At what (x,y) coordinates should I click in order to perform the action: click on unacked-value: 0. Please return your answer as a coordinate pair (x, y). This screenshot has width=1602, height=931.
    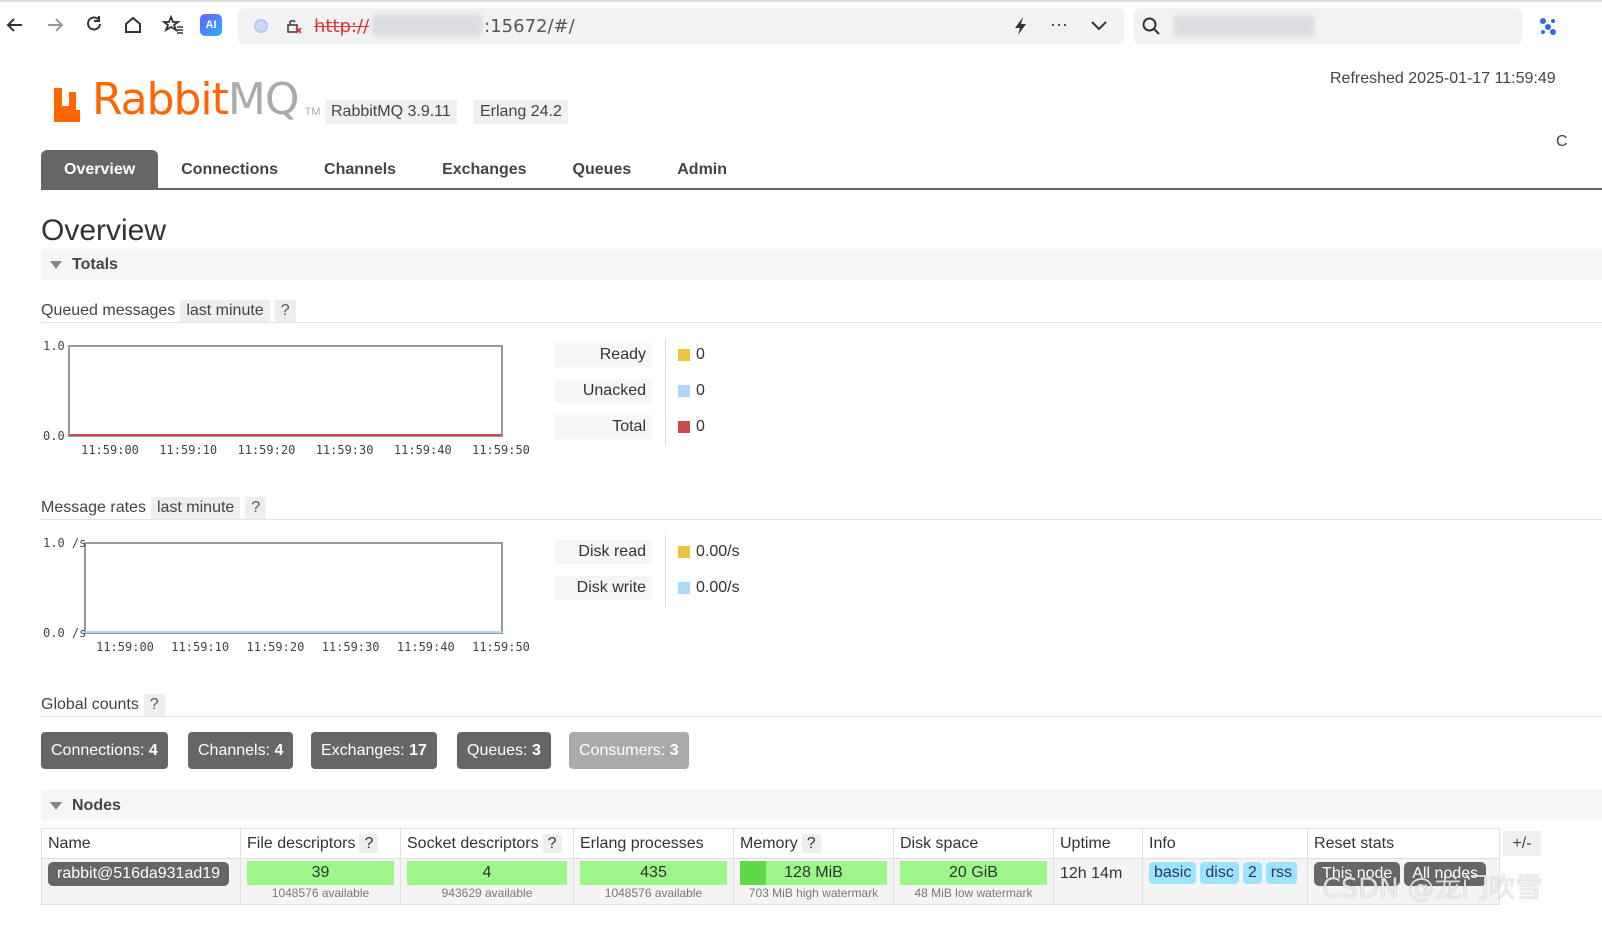
    Looking at the image, I should click on (700, 390).